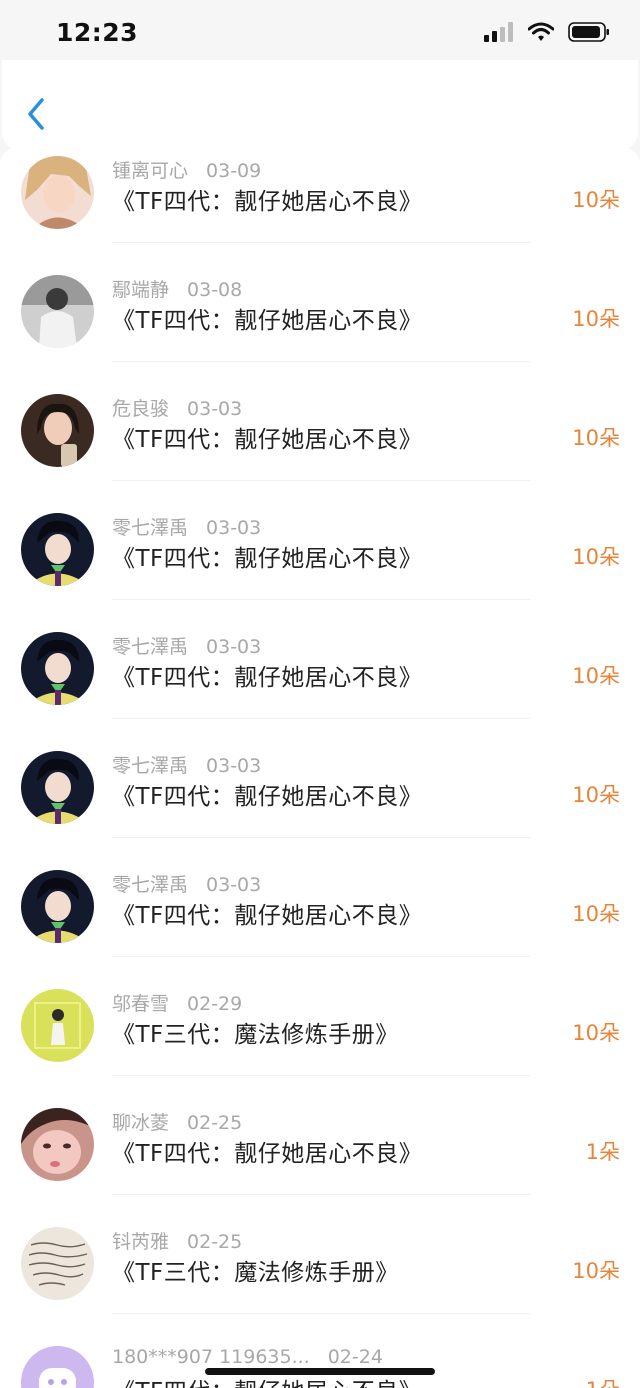  What do you see at coordinates (141, 1004) in the screenshot?
I see `user-name: 邬春雪` at bounding box center [141, 1004].